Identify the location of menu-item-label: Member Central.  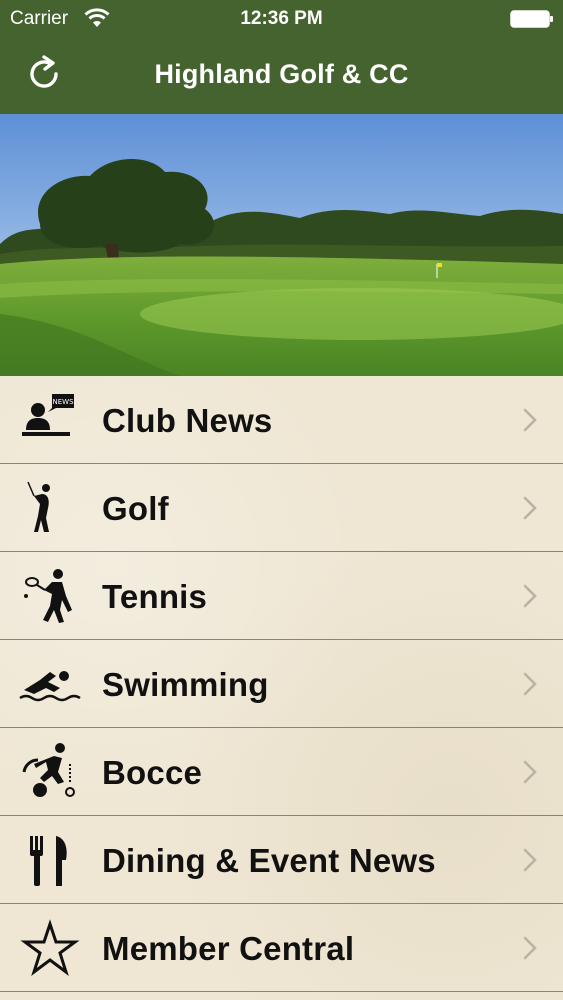
(228, 948).